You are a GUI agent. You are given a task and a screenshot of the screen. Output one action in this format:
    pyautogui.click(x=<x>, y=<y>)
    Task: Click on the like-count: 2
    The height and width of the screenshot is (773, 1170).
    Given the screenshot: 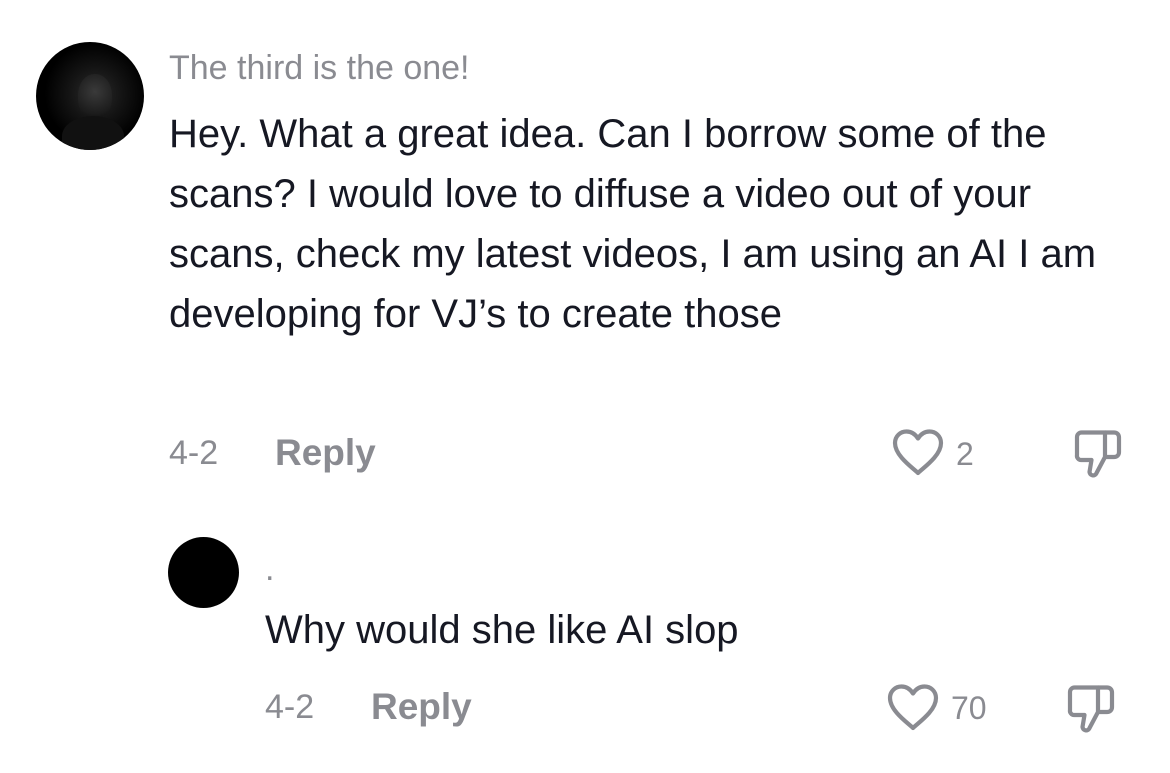 What is the action you would take?
    pyautogui.click(x=965, y=454)
    